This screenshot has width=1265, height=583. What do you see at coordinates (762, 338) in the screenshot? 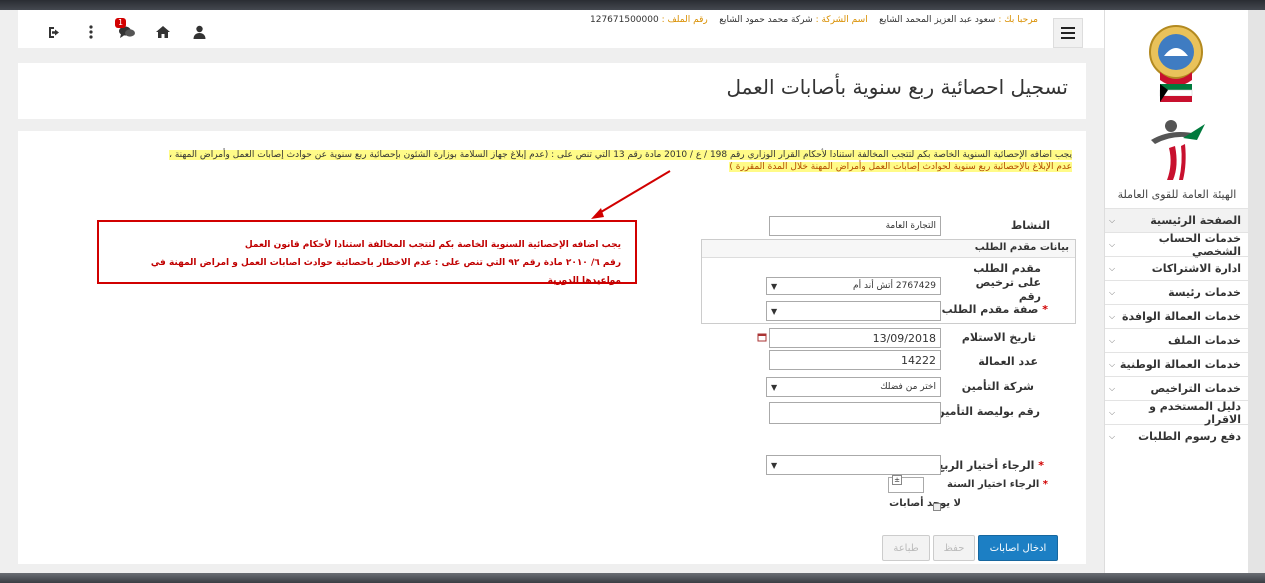
I see `calendar-icon` at bounding box center [762, 338].